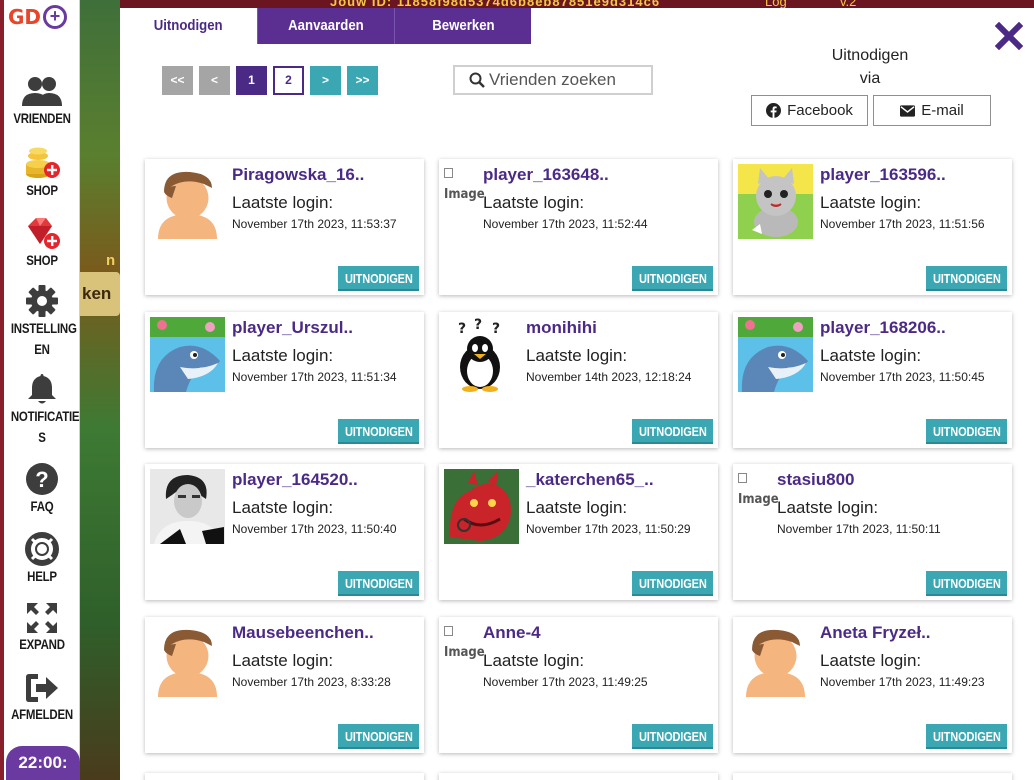 Image resolution: width=1034 pixels, height=780 pixels. I want to click on facebook-label: Facebook, so click(820, 110).